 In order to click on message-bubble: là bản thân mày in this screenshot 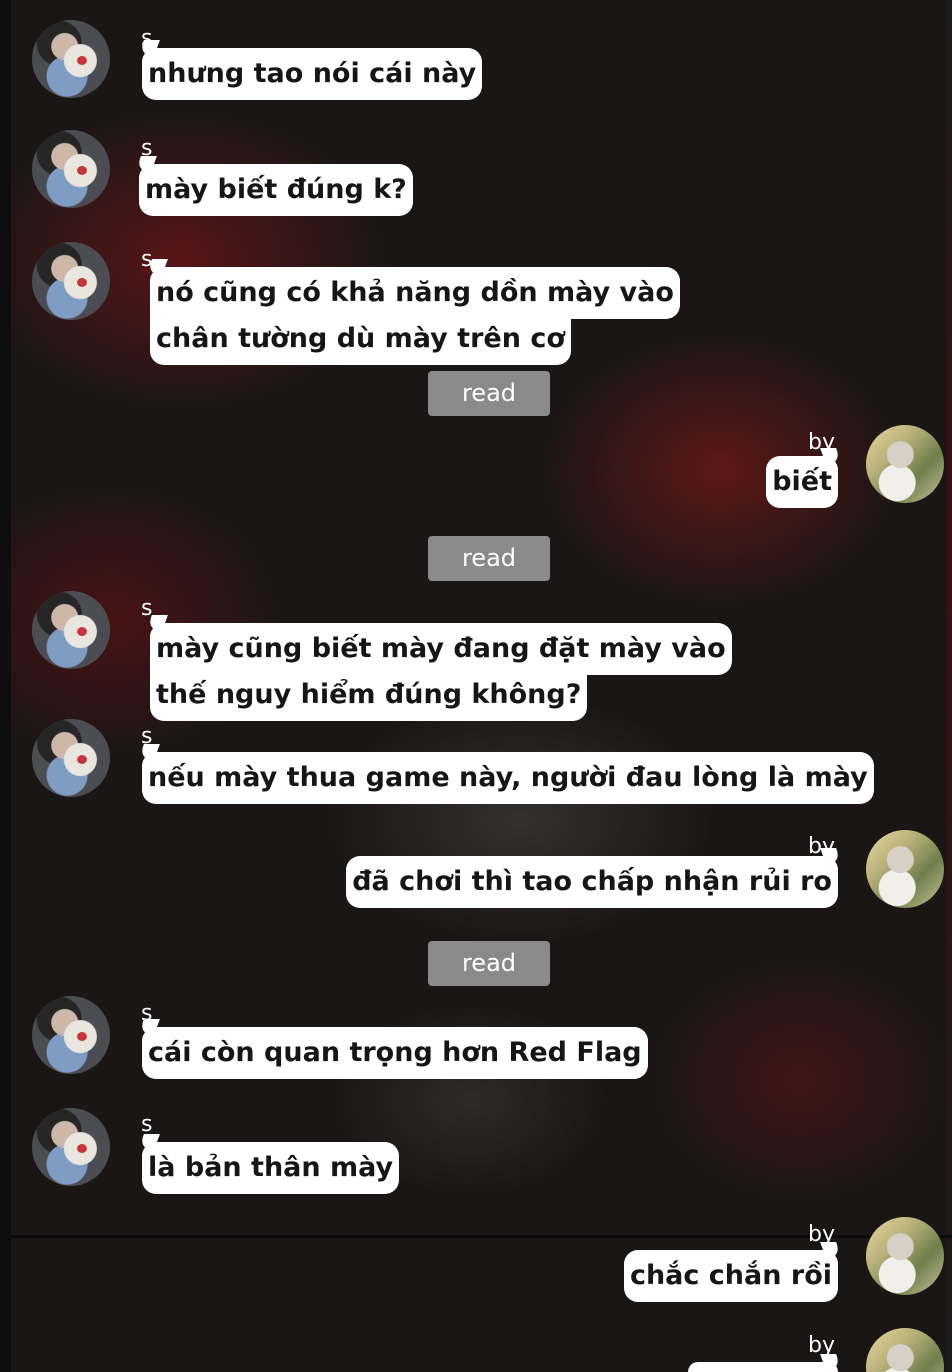, I will do `click(271, 1168)`.